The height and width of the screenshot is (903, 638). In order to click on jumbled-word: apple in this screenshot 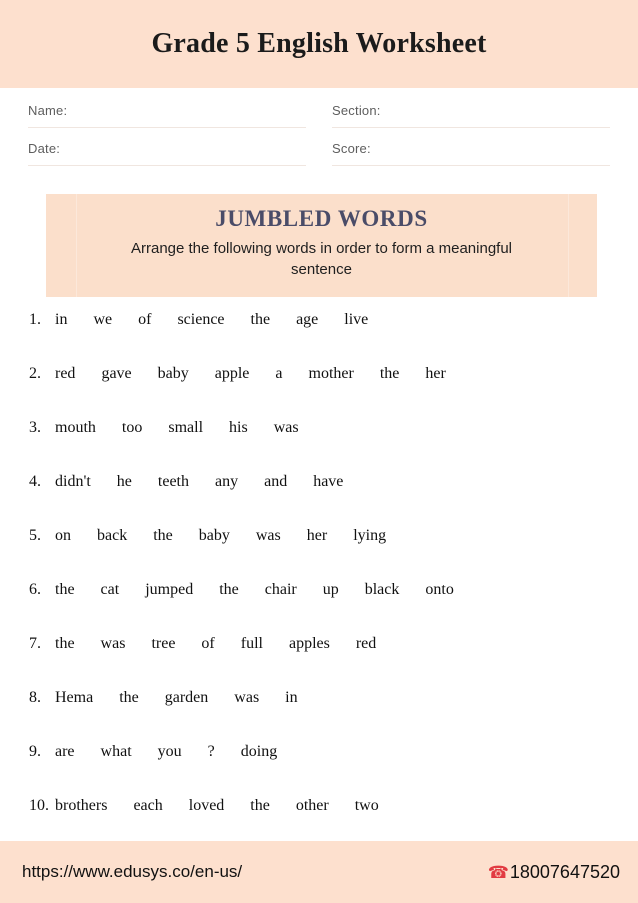, I will do `click(232, 373)`.